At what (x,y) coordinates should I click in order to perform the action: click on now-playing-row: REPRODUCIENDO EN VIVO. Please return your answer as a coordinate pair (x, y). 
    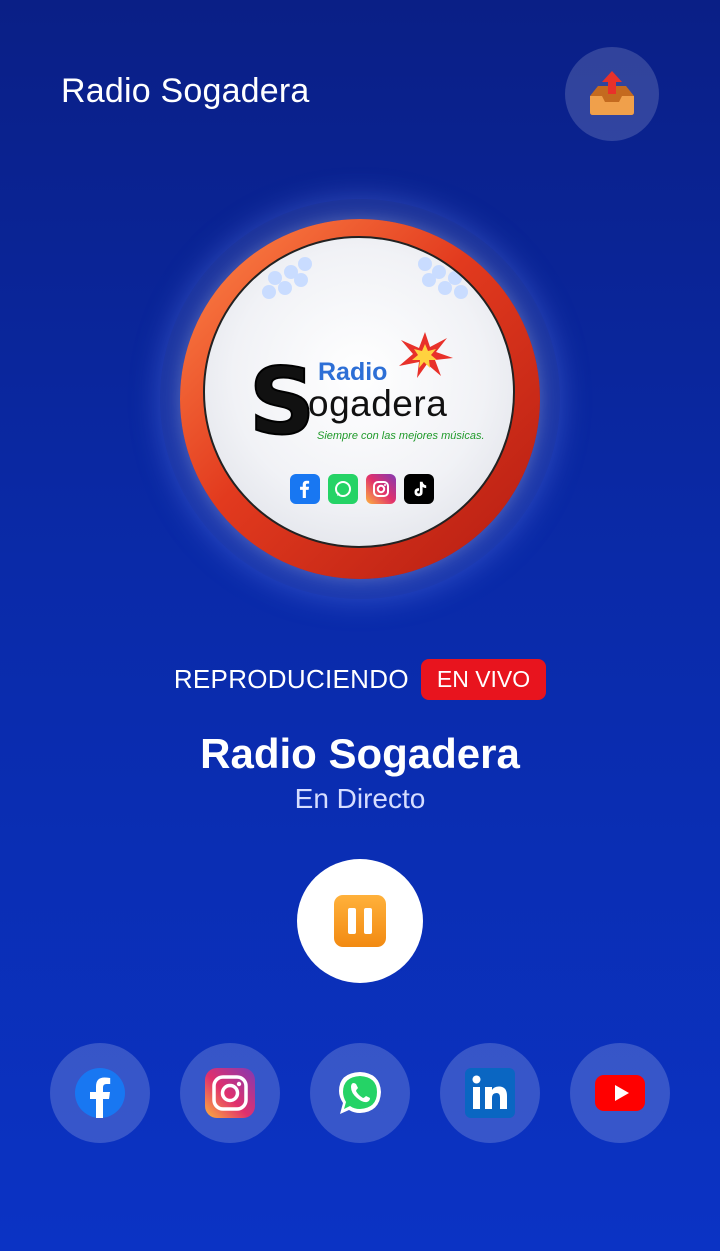
    Looking at the image, I should click on (360, 679).